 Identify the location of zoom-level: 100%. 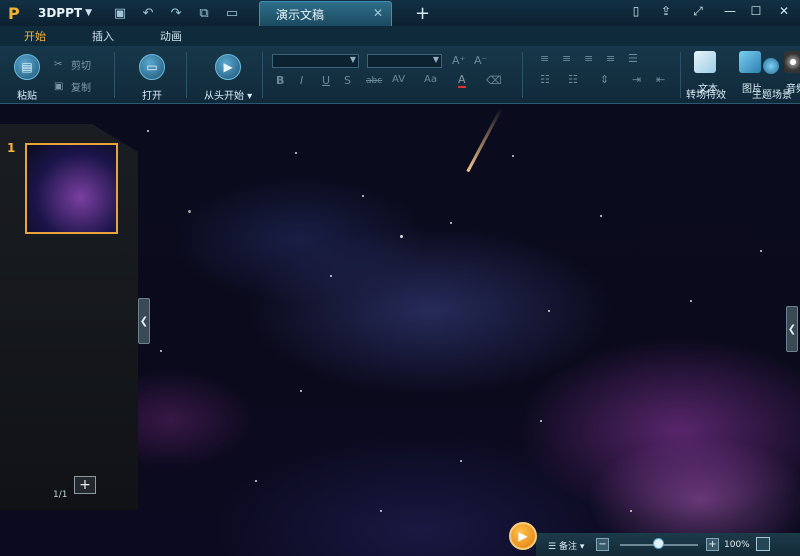
(737, 545).